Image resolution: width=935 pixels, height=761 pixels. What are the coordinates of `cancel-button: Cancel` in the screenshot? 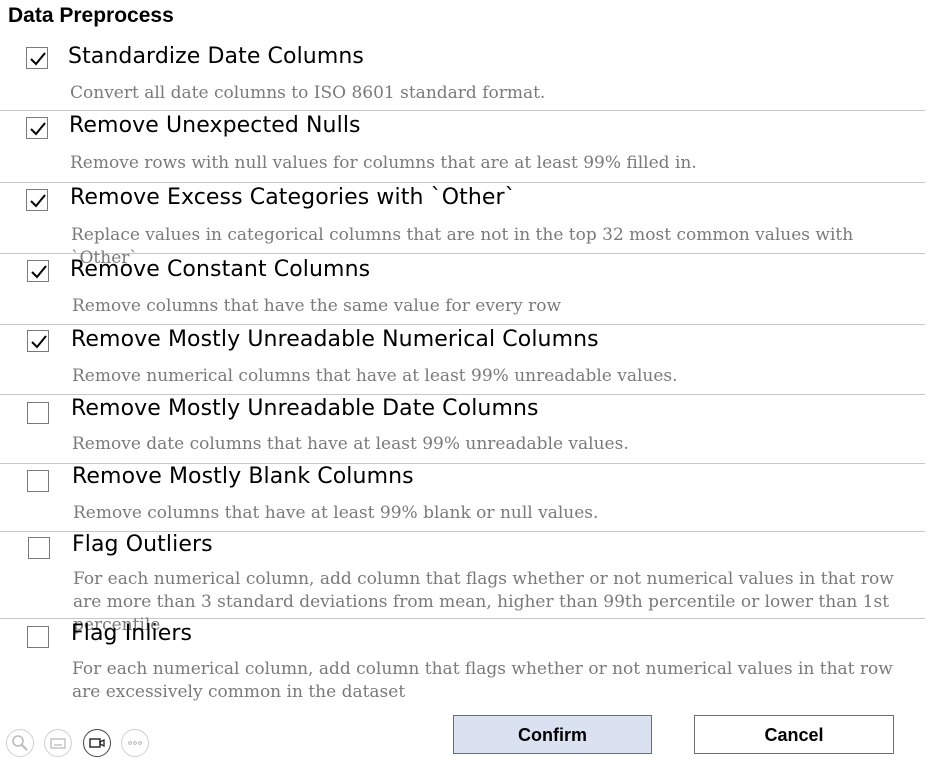 It's located at (794, 734).